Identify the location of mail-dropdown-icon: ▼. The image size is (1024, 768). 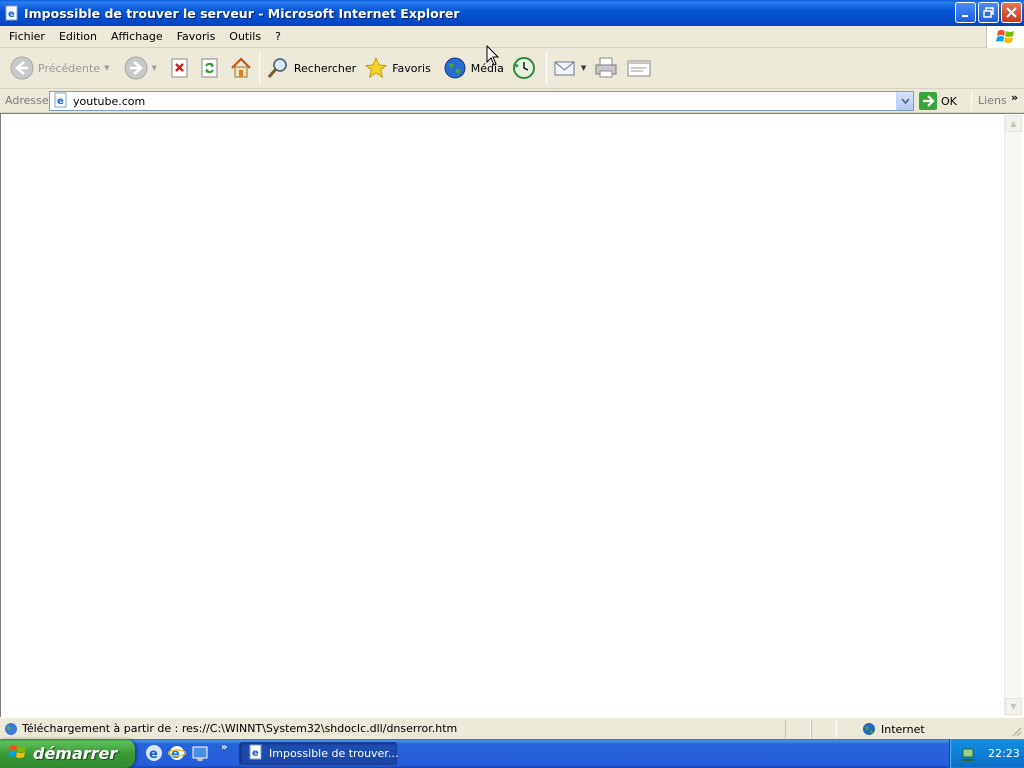
(583, 68).